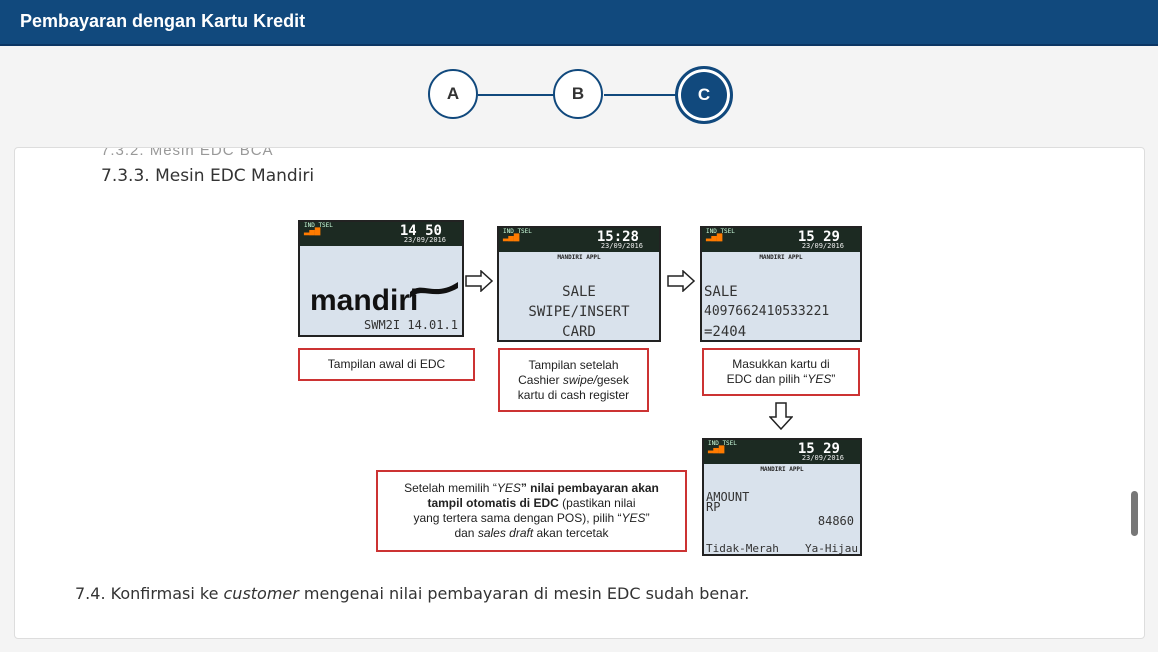 This screenshot has width=1158, height=652. Describe the element at coordinates (767, 379) in the screenshot. I see `caption-text: EDC dan pilih “` at that location.